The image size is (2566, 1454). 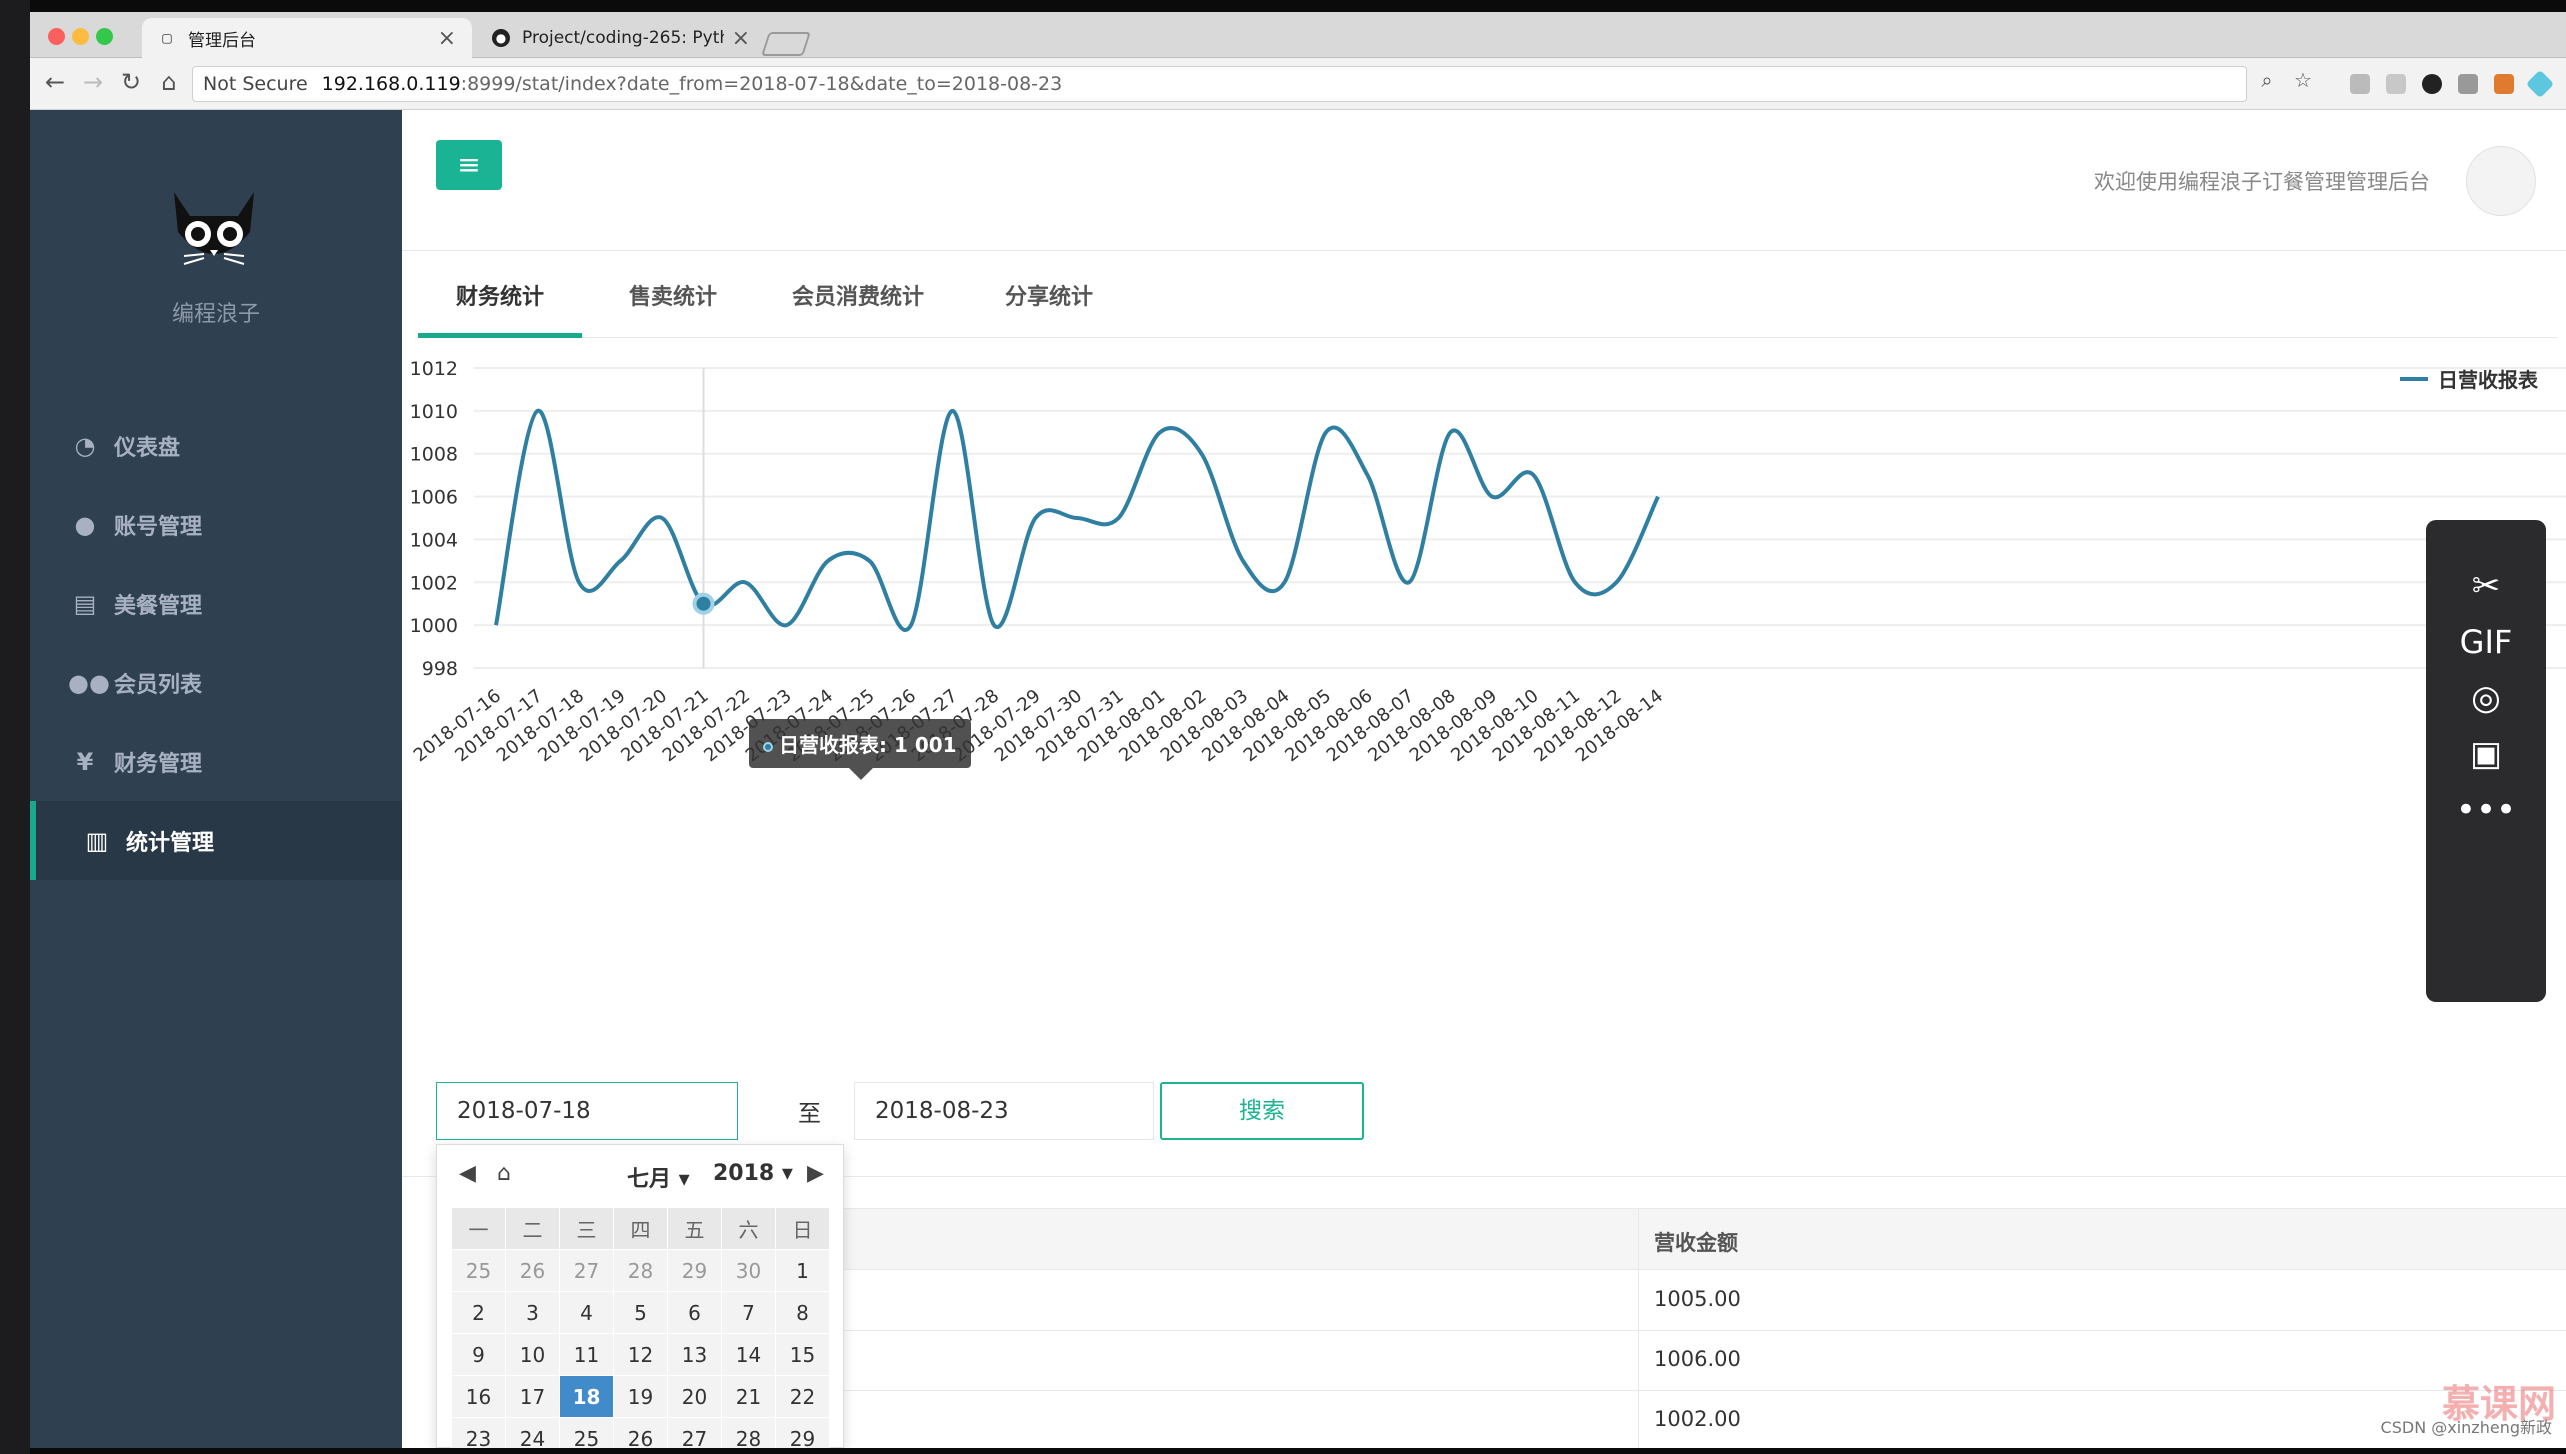 What do you see at coordinates (478, 1354) in the screenshot?
I see `calendar-day: 9` at bounding box center [478, 1354].